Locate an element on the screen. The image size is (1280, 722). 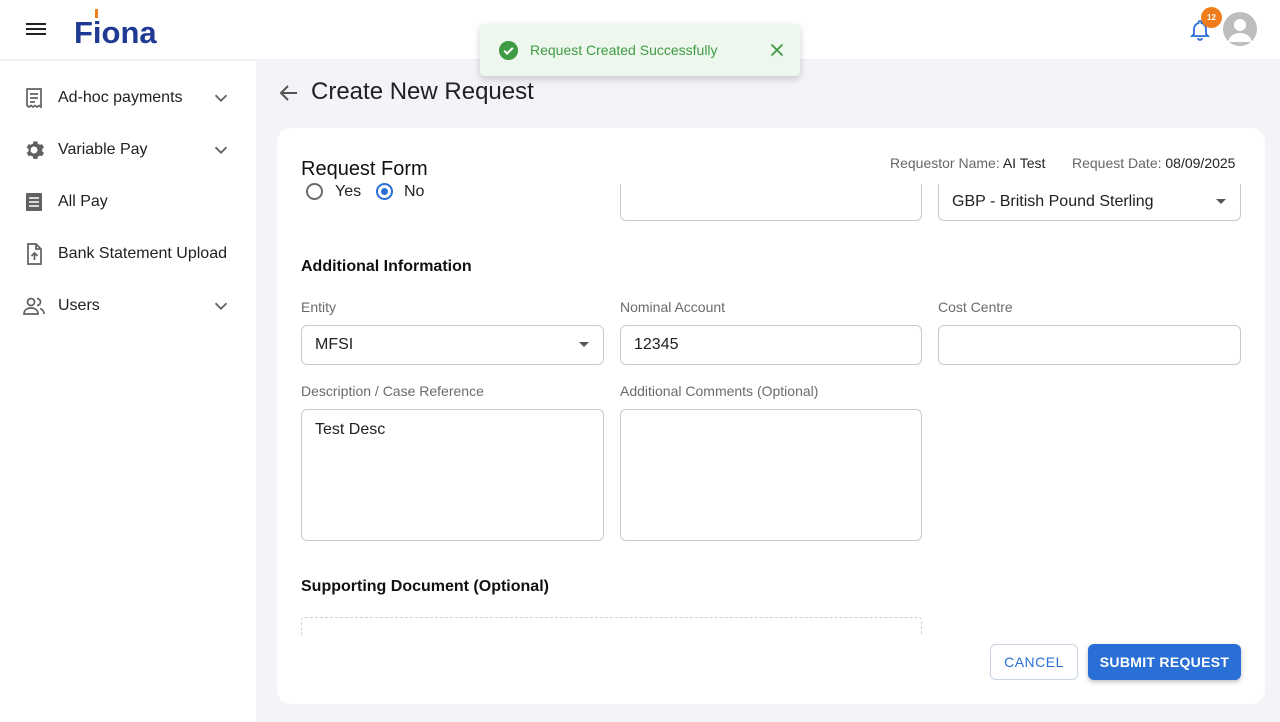
notification-count-badge: 12 is located at coordinates (1211, 17).